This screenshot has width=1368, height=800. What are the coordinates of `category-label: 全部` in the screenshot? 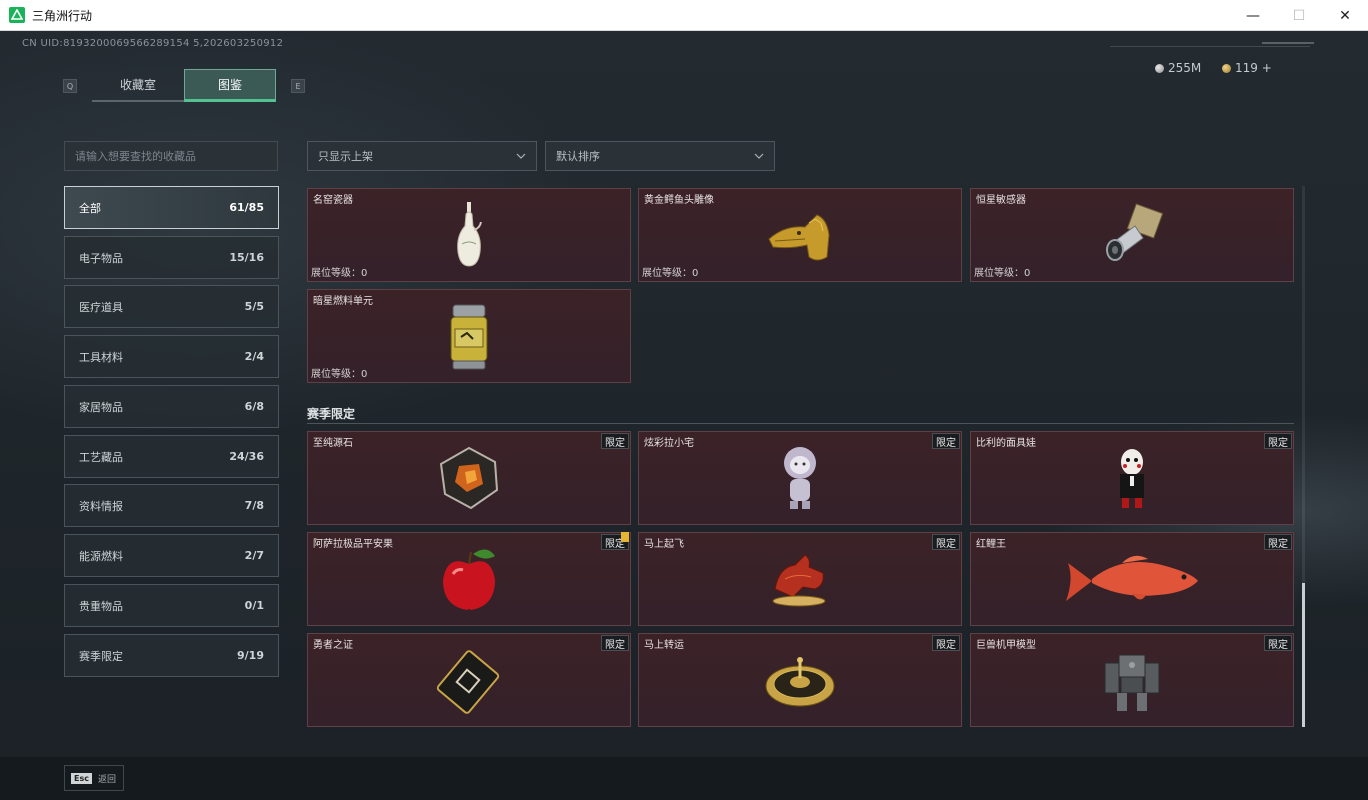 It's located at (90, 208).